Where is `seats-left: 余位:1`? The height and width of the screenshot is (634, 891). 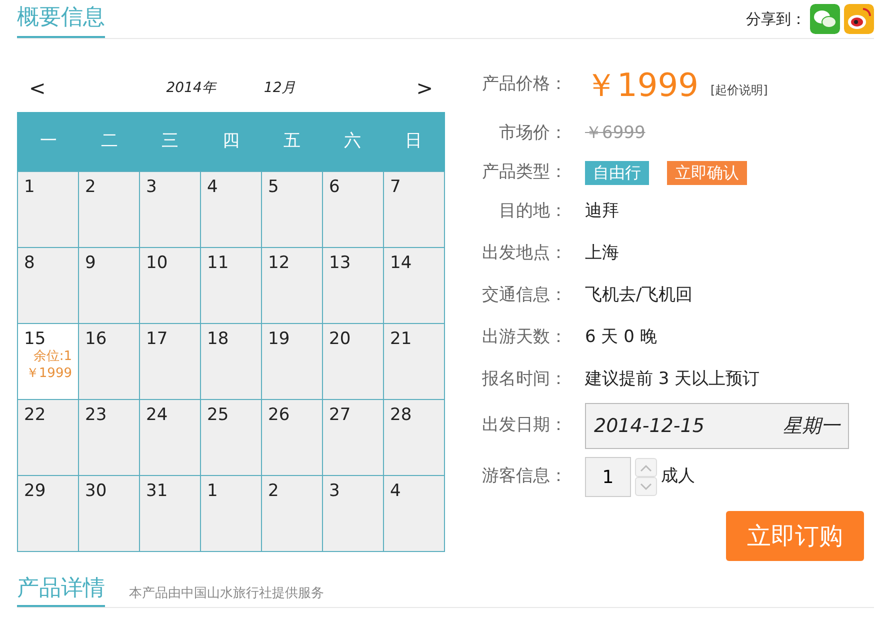 seats-left: 余位:1 is located at coordinates (52, 357).